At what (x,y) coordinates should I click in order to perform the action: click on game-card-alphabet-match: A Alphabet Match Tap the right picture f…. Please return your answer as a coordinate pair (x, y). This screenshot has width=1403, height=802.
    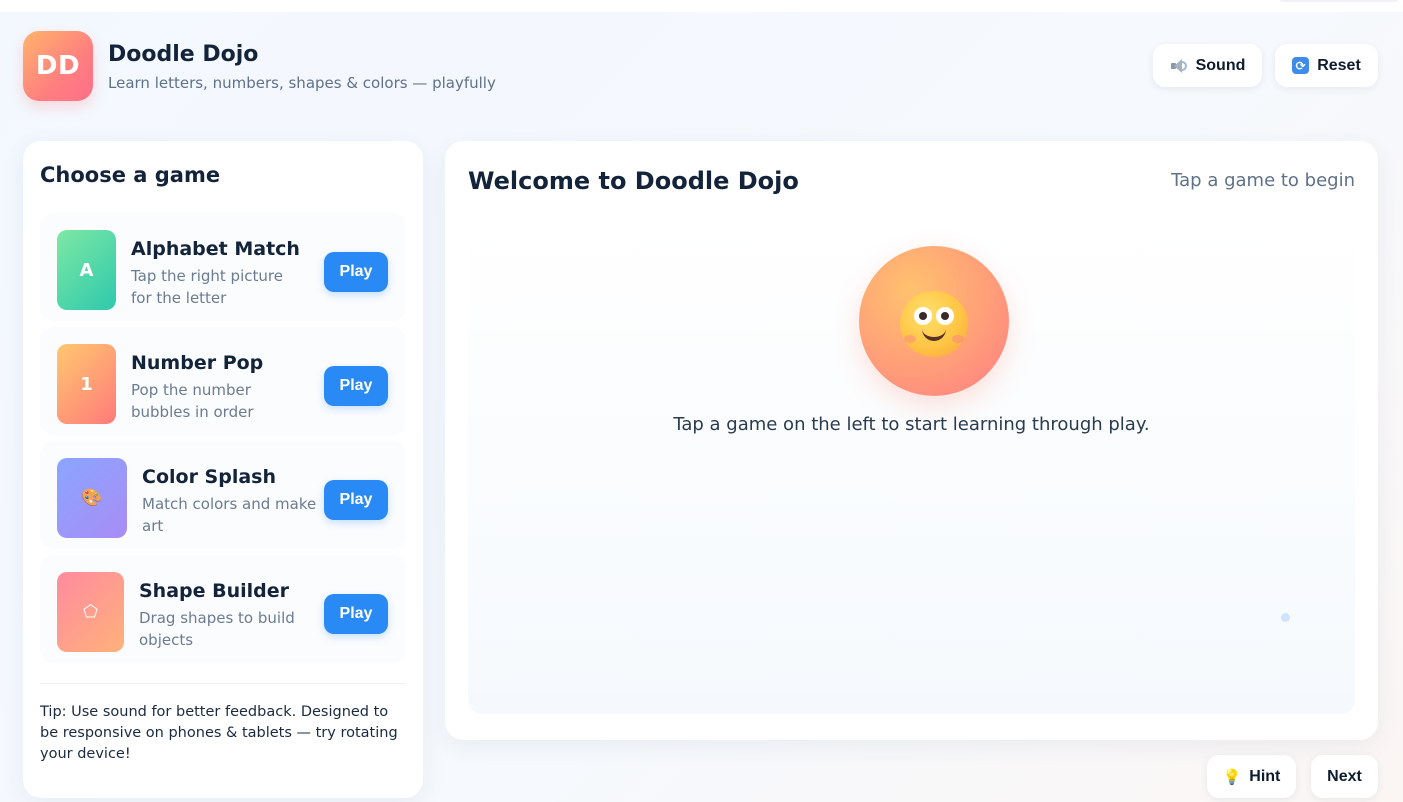
    Looking at the image, I should click on (223, 267).